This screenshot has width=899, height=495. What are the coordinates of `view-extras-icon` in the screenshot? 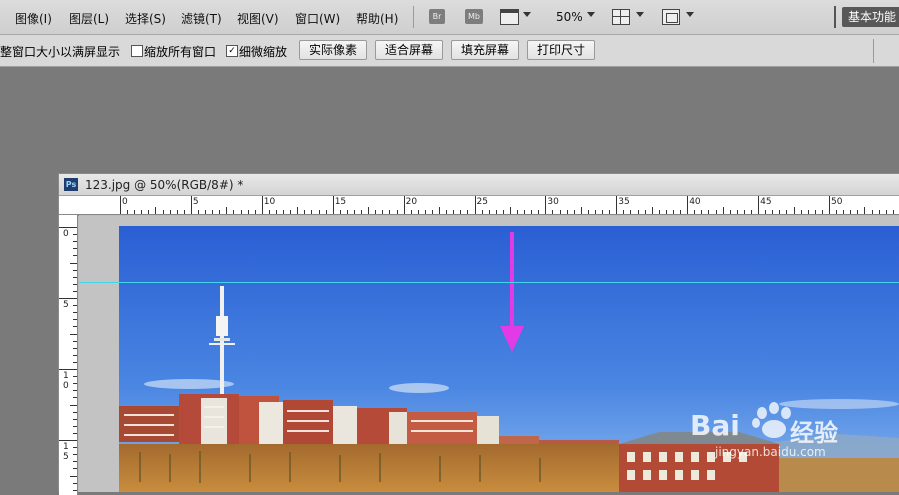 It's located at (509, 17).